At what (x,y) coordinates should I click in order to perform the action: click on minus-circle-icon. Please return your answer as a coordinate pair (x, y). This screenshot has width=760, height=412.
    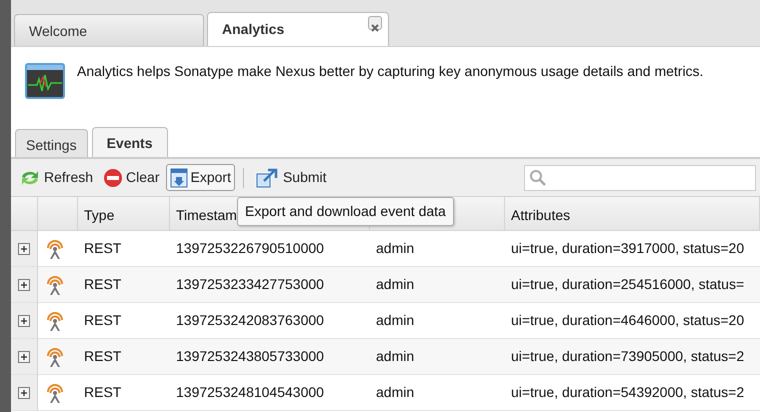
    Looking at the image, I should click on (113, 178).